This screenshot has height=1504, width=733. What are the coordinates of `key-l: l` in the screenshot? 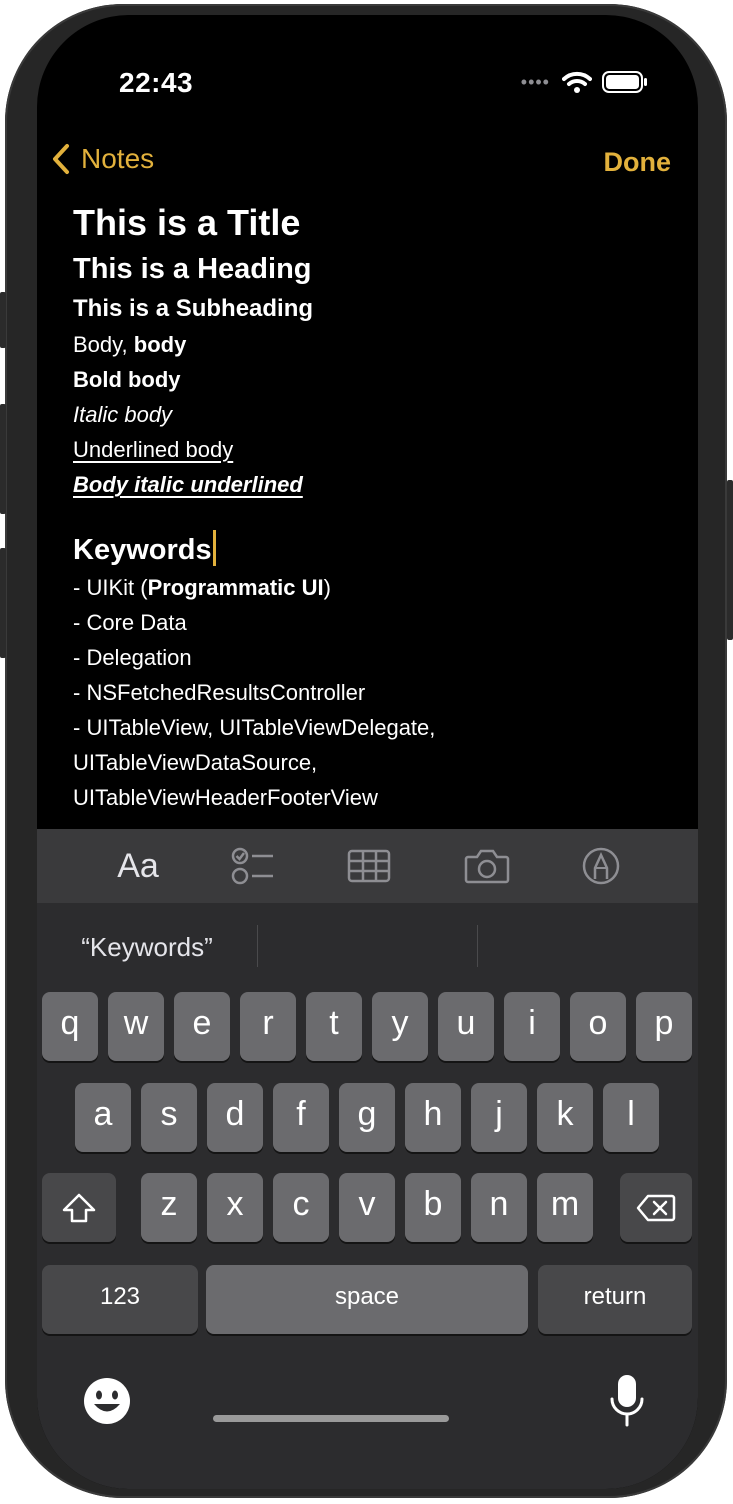 It's located at (631, 1117).